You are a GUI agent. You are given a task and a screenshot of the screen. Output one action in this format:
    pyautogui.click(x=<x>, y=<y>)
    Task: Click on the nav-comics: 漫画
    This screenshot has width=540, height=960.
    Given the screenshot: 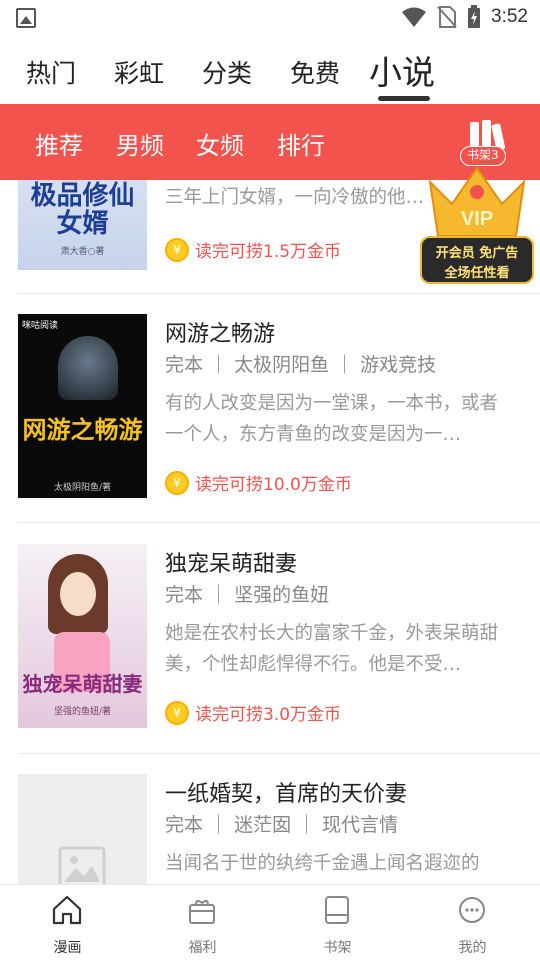 What is the action you would take?
    pyautogui.click(x=67, y=922)
    